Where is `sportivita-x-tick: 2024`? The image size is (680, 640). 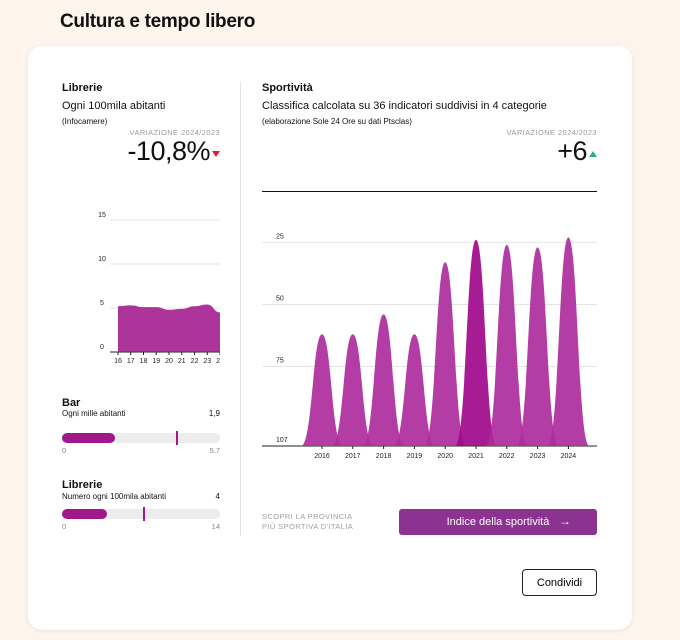 sportivita-x-tick: 2024 is located at coordinates (569, 456).